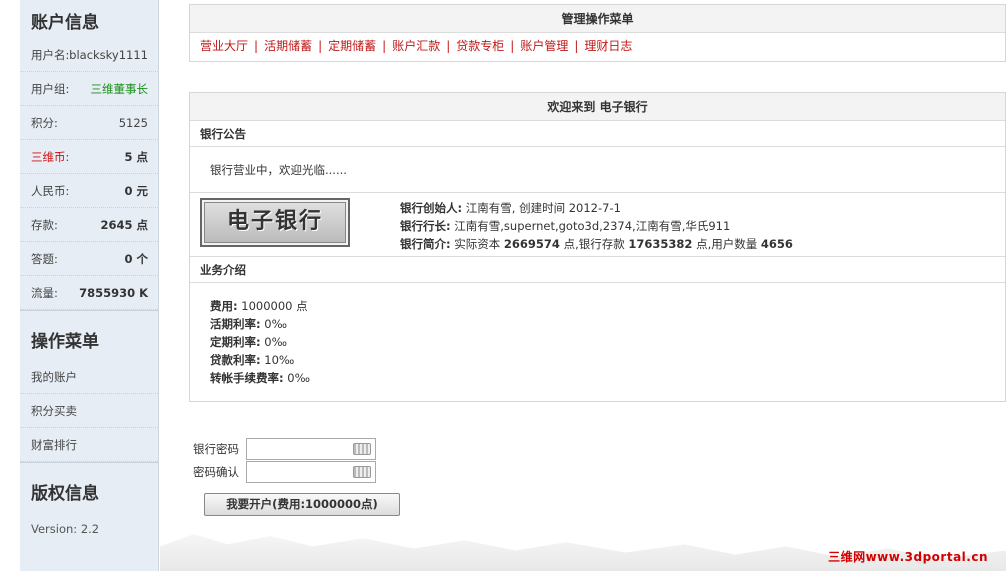  Describe the element at coordinates (136, 191) in the screenshot. I see `rmb-value: 0 元` at that location.